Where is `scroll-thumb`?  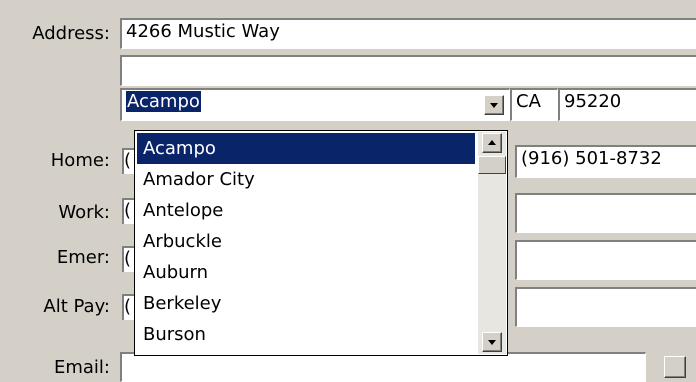 scroll-thumb is located at coordinates (492, 165).